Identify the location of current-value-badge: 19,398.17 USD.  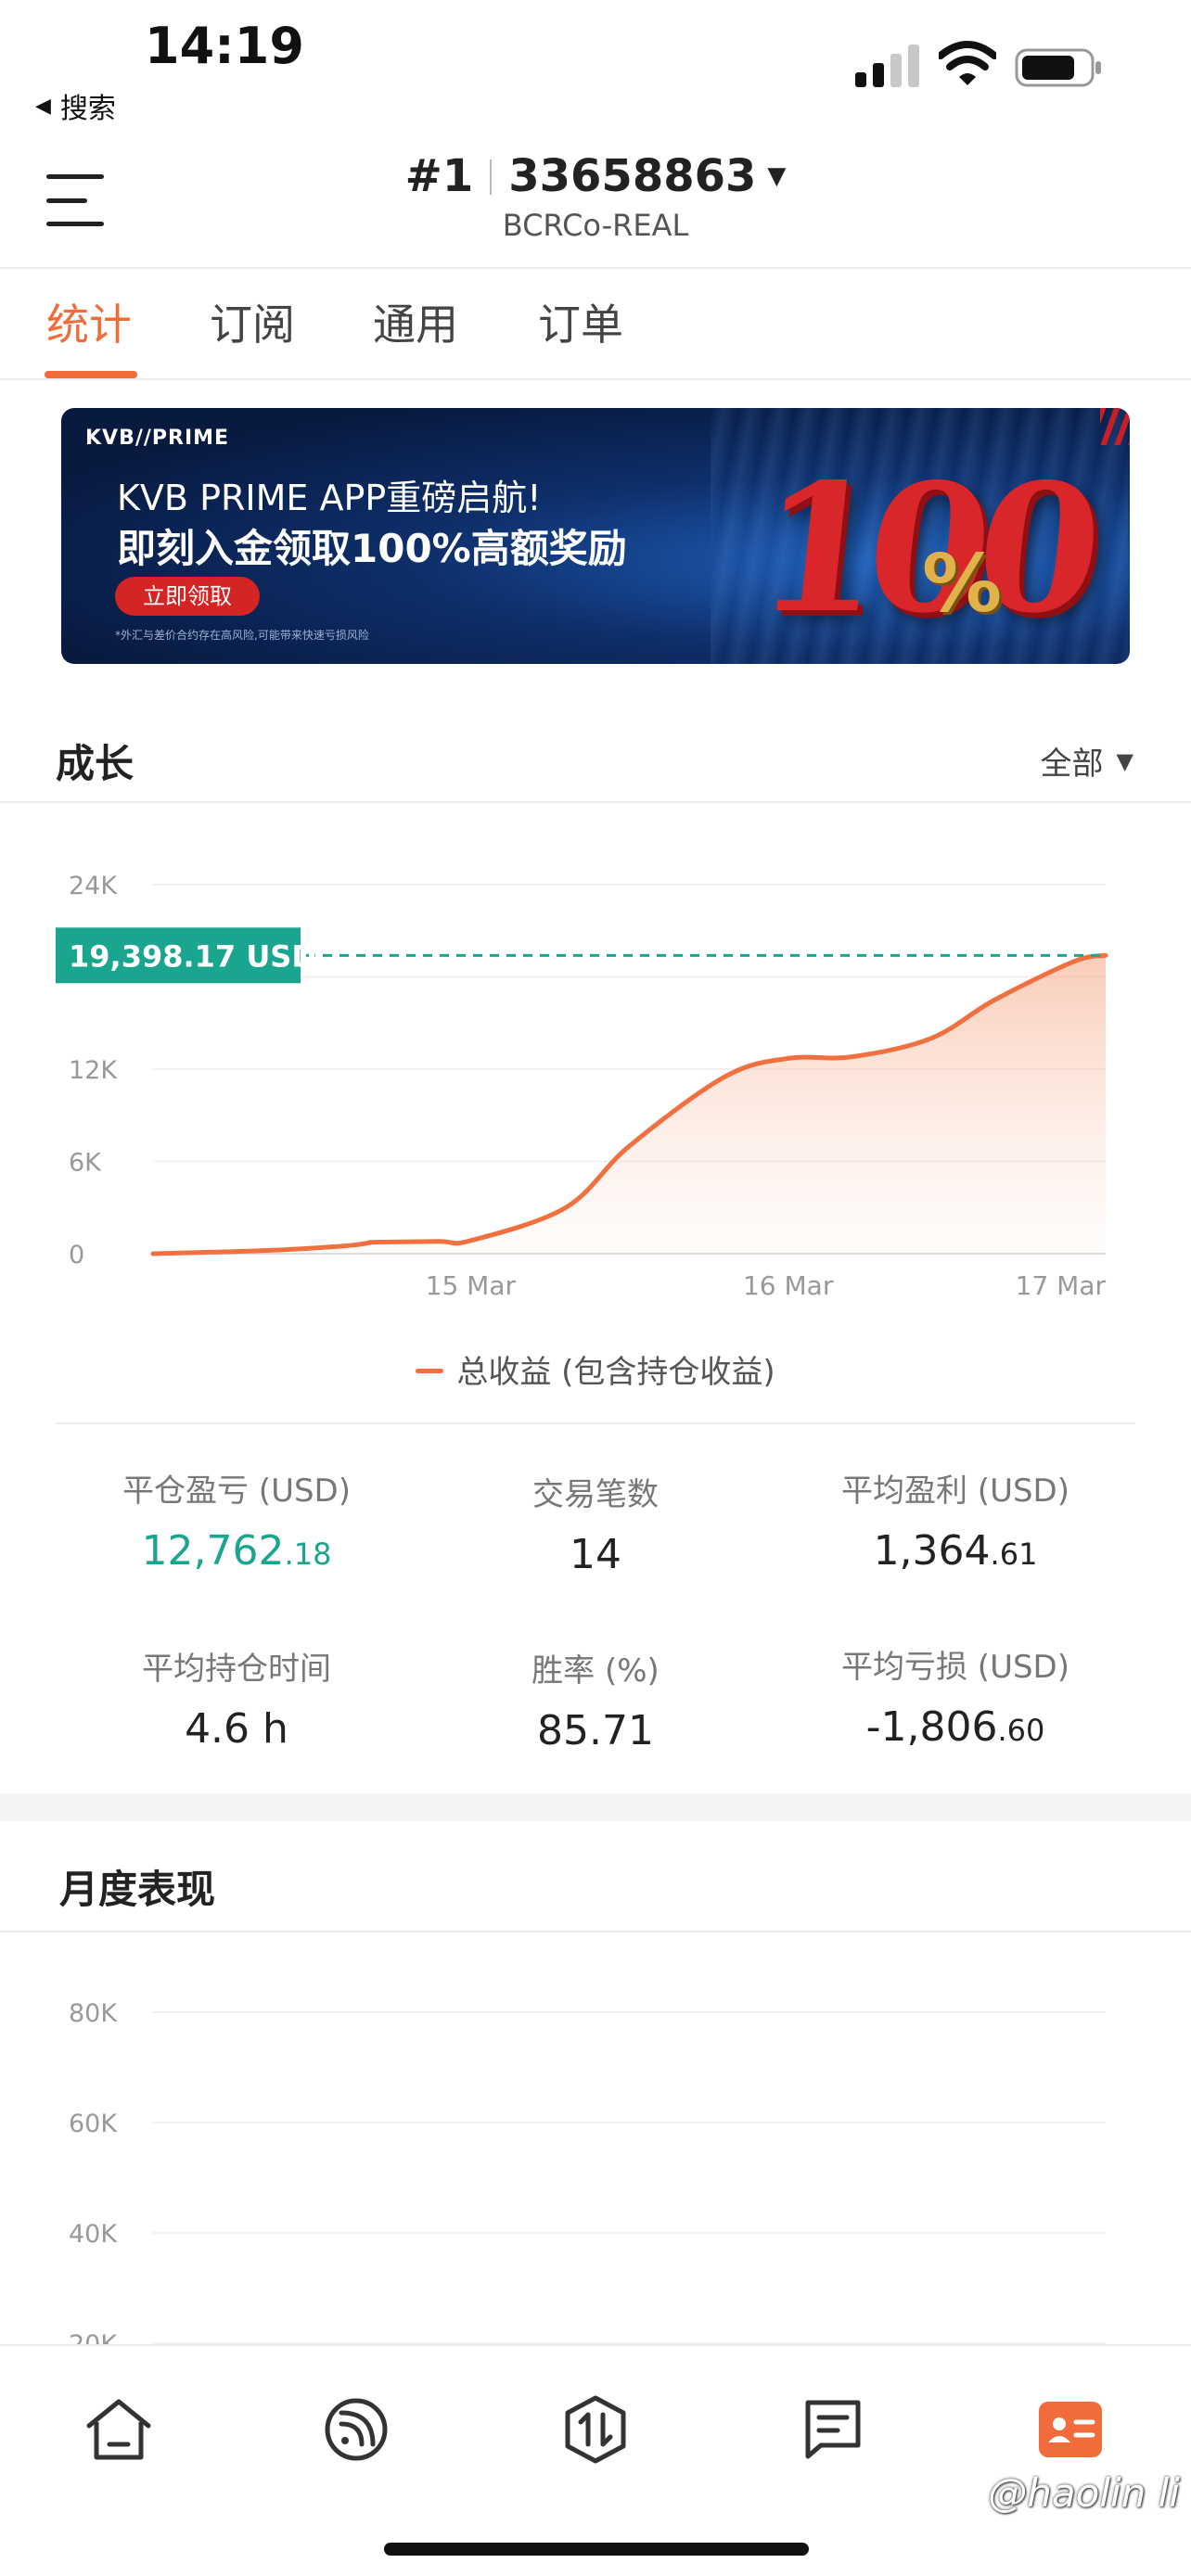
(186, 956).